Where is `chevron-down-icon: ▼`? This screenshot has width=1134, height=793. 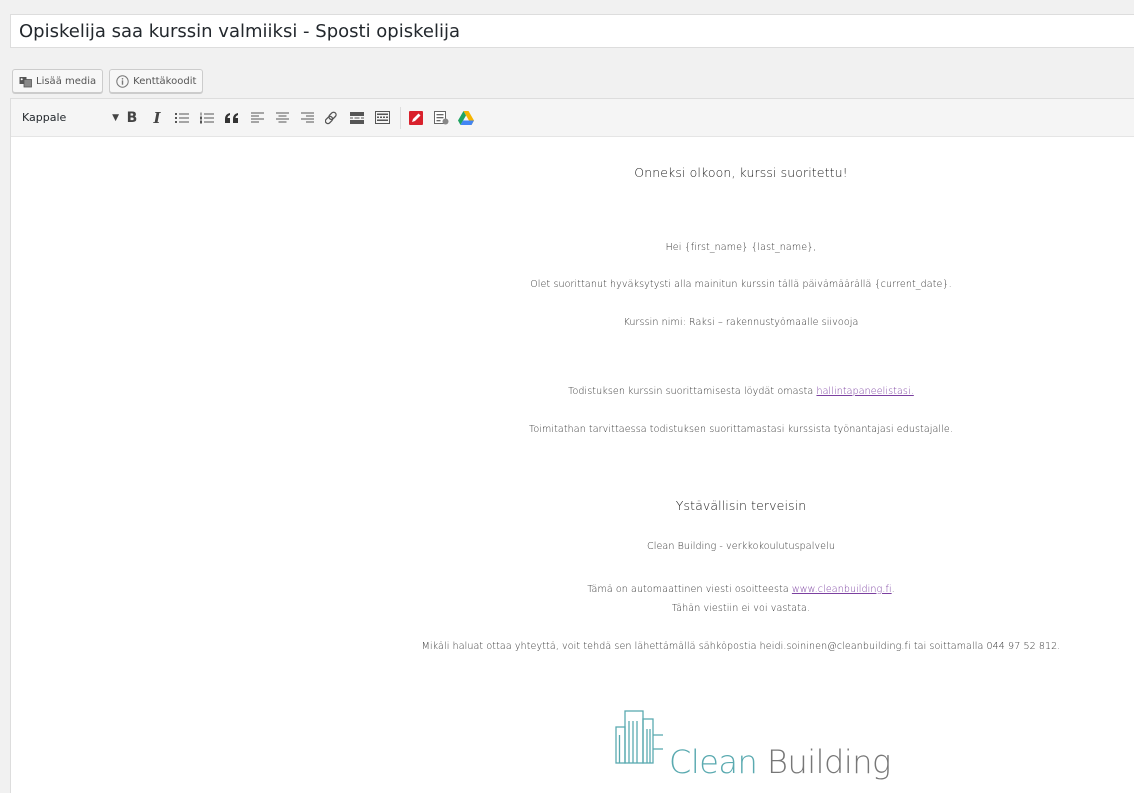
chevron-down-icon: ▼ is located at coordinates (115, 117).